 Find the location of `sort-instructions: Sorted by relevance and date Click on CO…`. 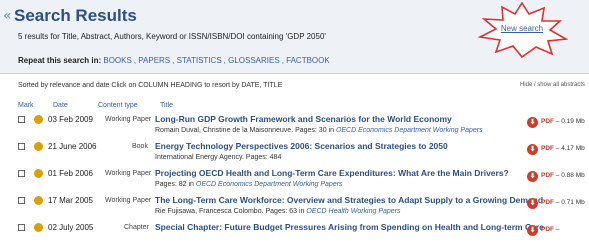

sort-instructions: Sorted by relevance and date Click on CO… is located at coordinates (150, 85).